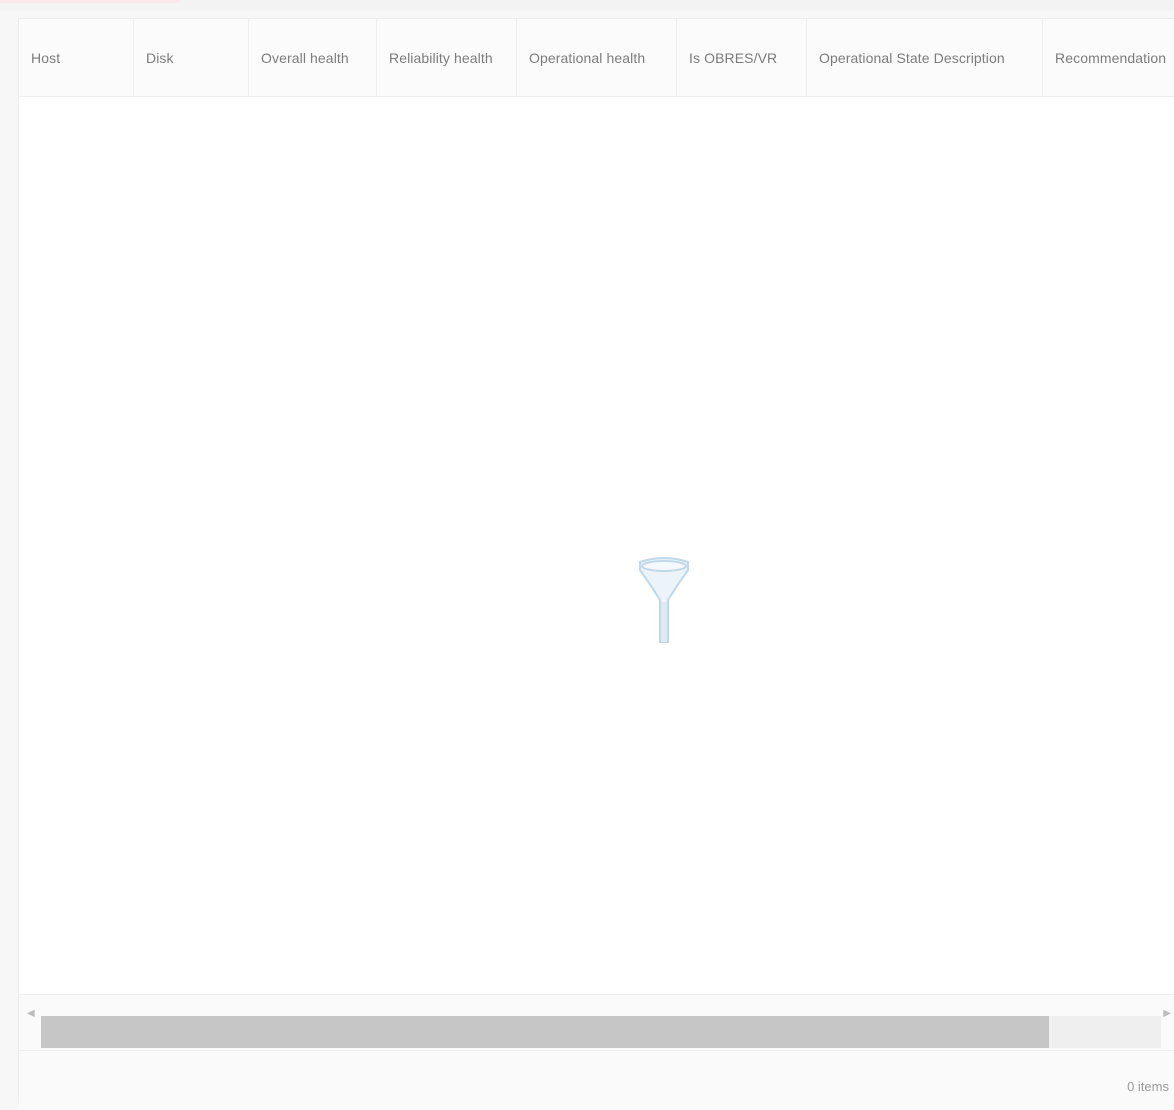  I want to click on scrollbar-track, so click(601, 1032).